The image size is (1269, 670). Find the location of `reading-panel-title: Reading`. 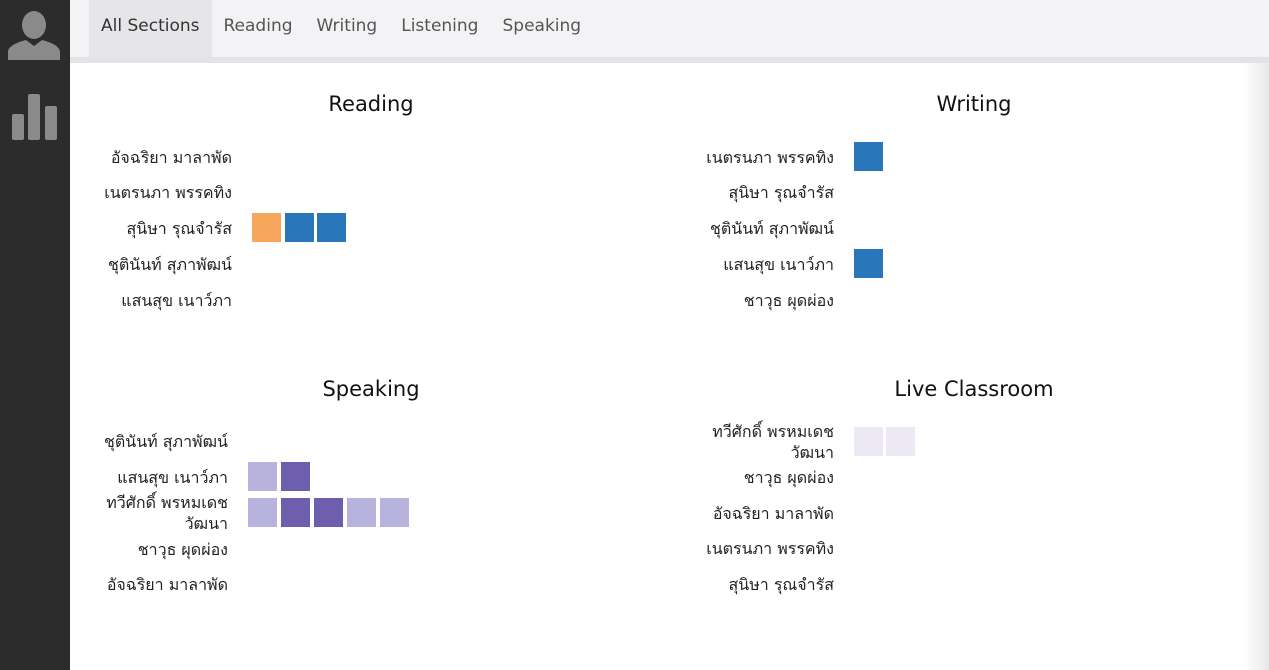

reading-panel-title: Reading is located at coordinates (371, 104).